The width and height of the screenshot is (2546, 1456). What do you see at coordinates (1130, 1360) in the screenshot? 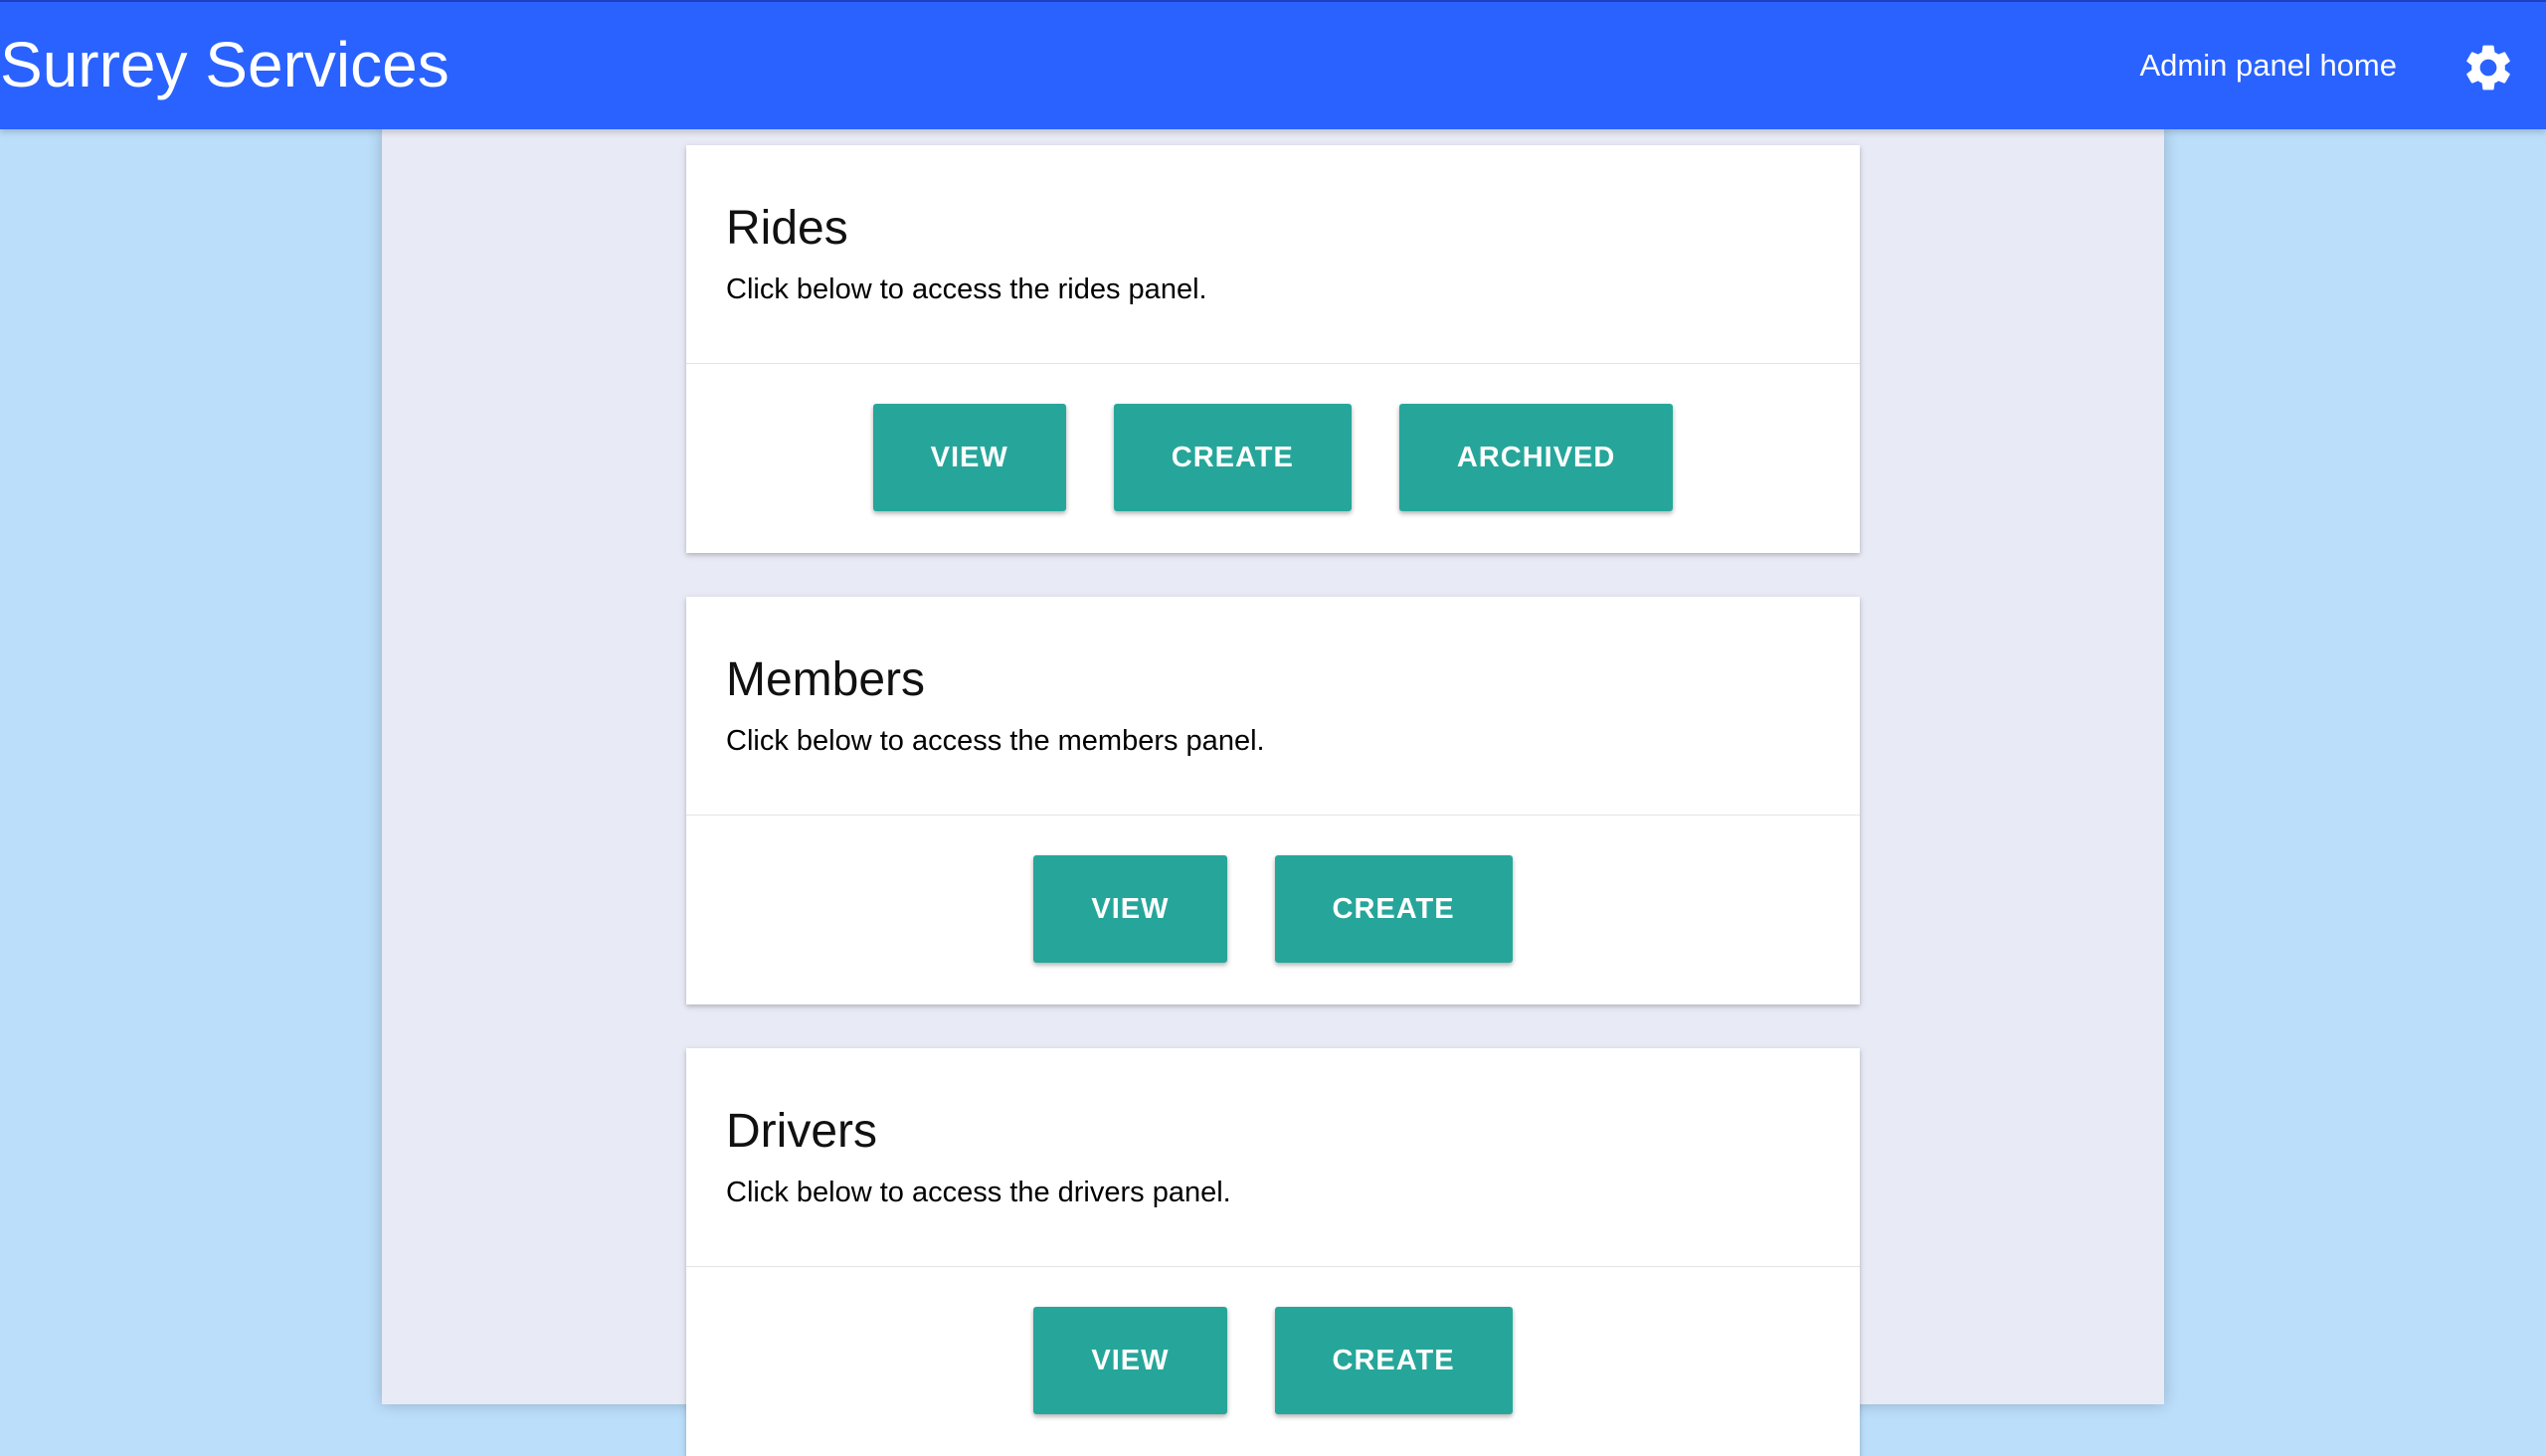
I see `drivers-view-button: VIEW` at bounding box center [1130, 1360].